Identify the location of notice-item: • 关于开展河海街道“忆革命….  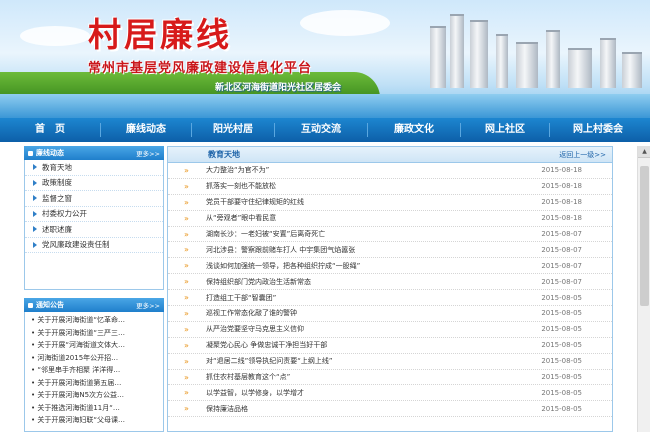
(94, 320).